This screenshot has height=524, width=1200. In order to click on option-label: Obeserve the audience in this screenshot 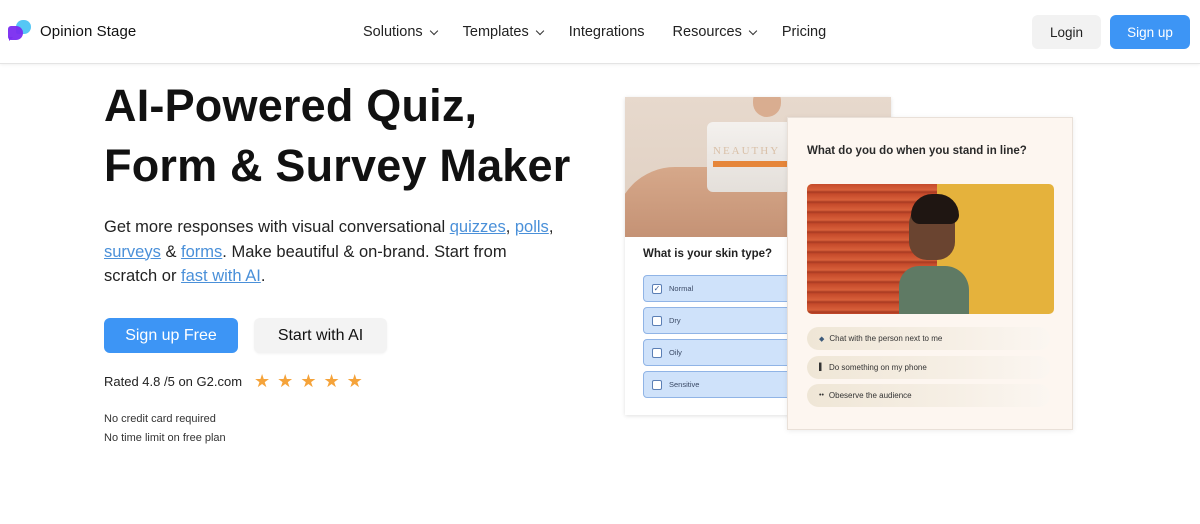, I will do `click(870, 395)`.